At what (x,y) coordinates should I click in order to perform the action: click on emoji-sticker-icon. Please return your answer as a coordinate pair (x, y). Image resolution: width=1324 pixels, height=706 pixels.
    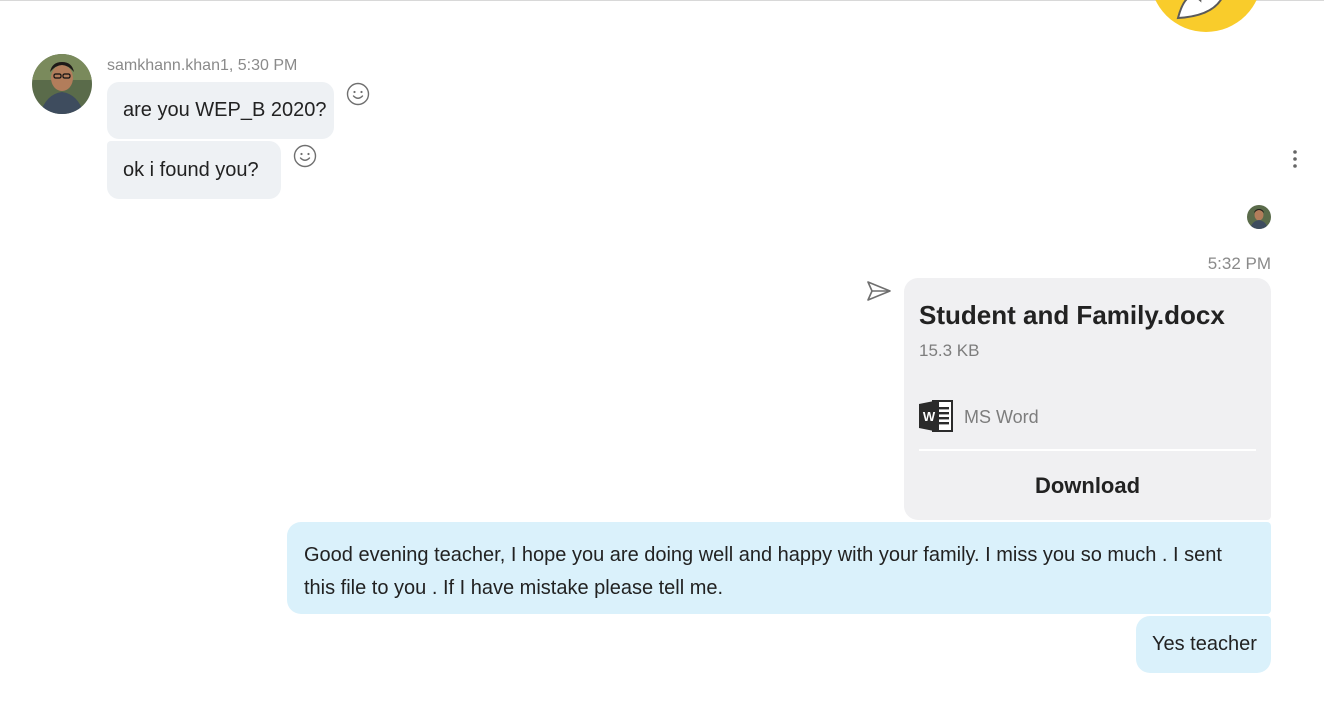
    Looking at the image, I should click on (1206, 16).